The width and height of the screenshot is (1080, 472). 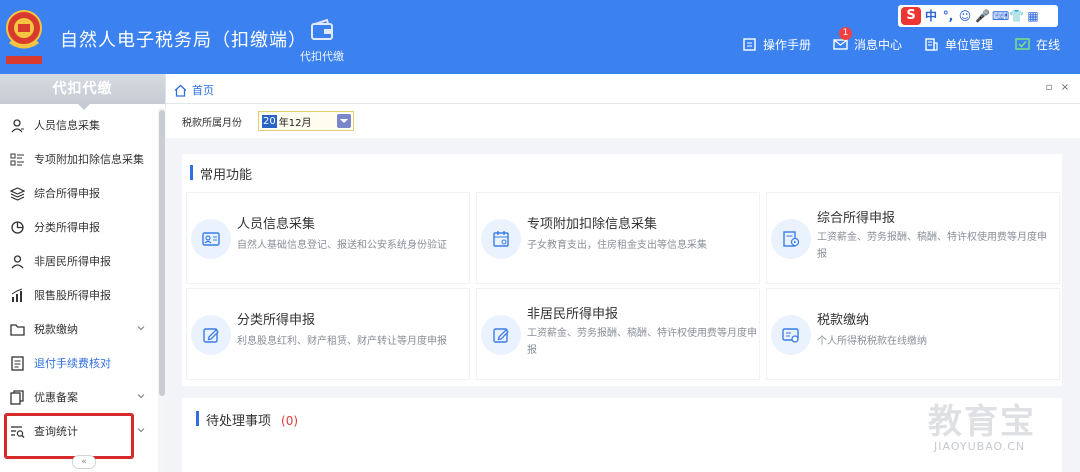 I want to click on pending-count: (0), so click(x=289, y=421).